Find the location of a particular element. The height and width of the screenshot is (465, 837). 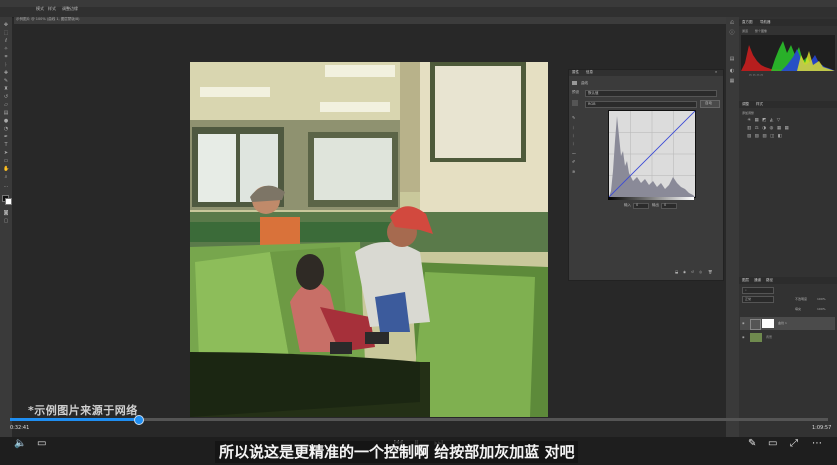

adjust-dock-icon: ◐ is located at coordinates (732, 71).